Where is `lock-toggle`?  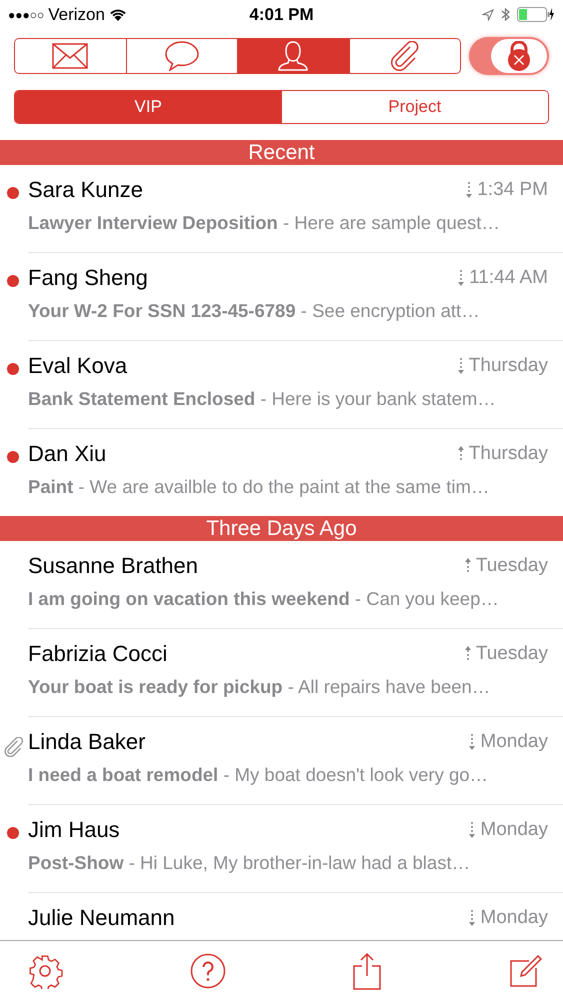
lock-toggle is located at coordinates (509, 56).